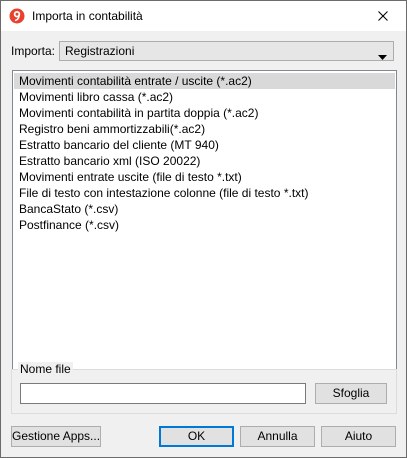  I want to click on file-name-input, so click(163, 393).